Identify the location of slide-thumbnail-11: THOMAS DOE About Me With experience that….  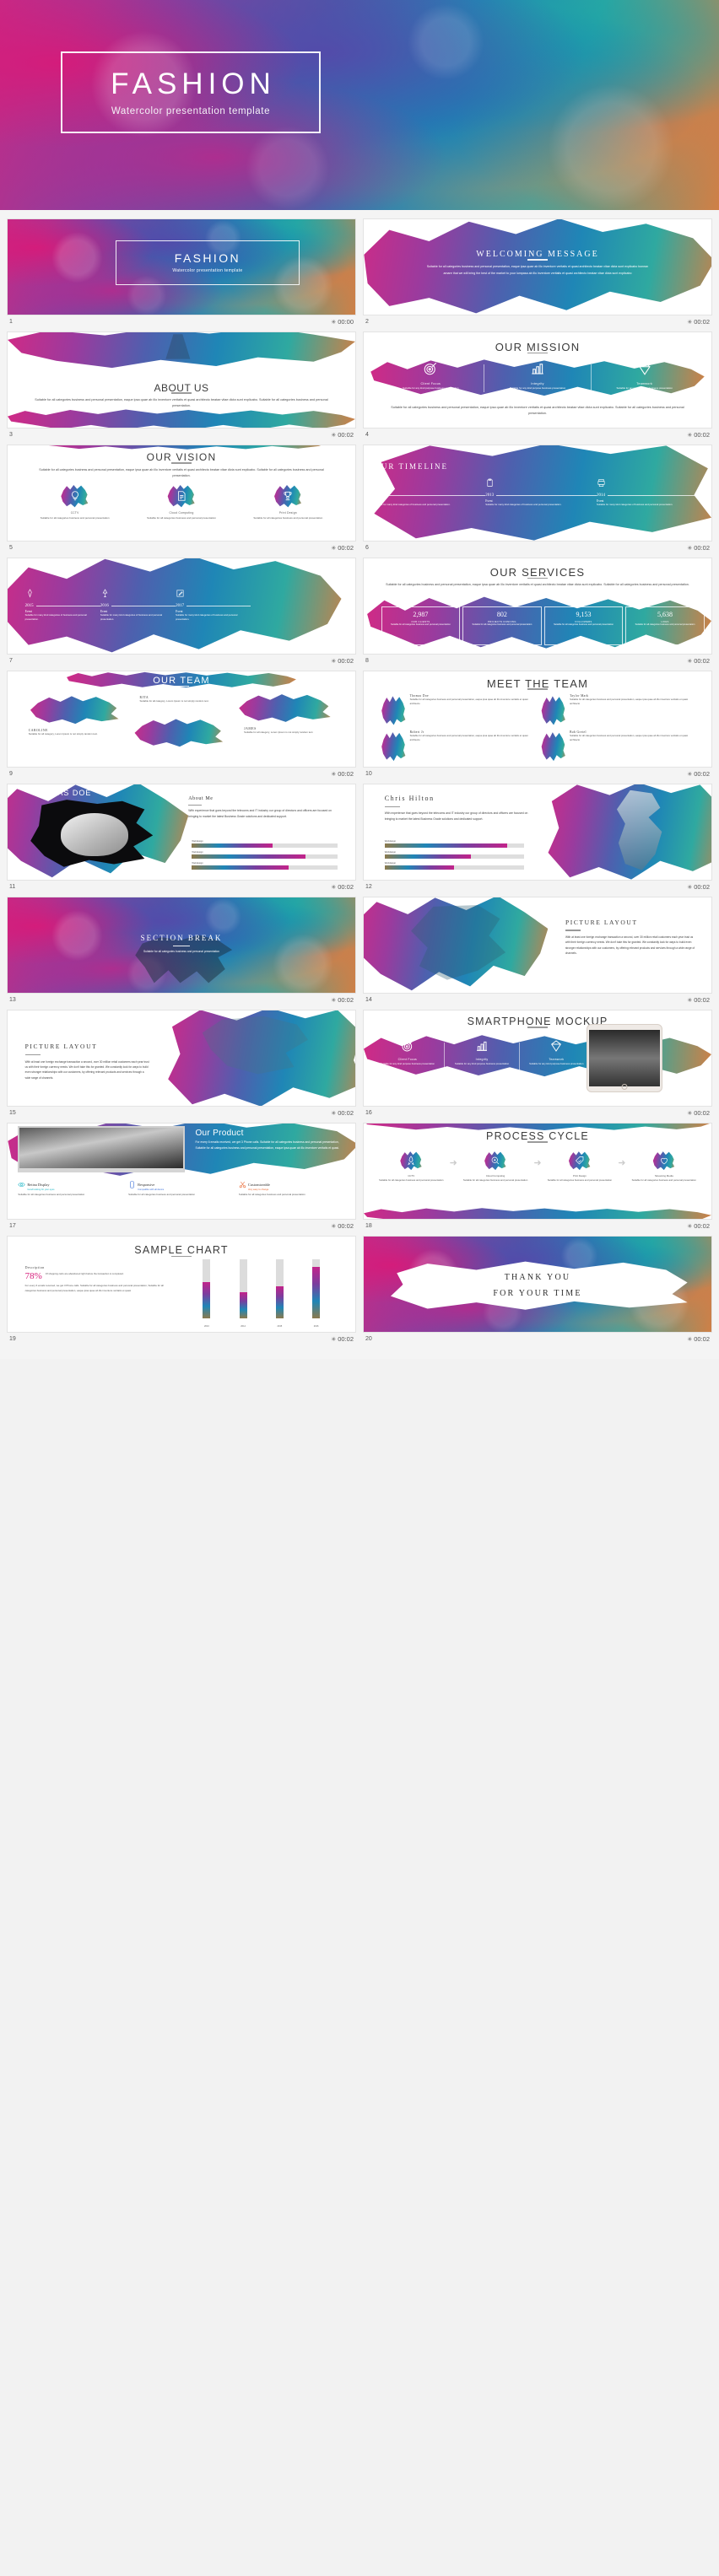
(181, 832).